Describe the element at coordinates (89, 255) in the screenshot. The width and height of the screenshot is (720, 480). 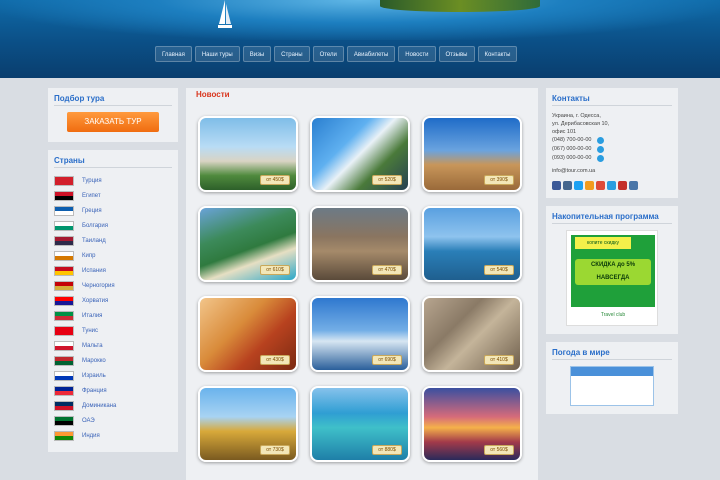
I see `country-label: Кипр` at that location.